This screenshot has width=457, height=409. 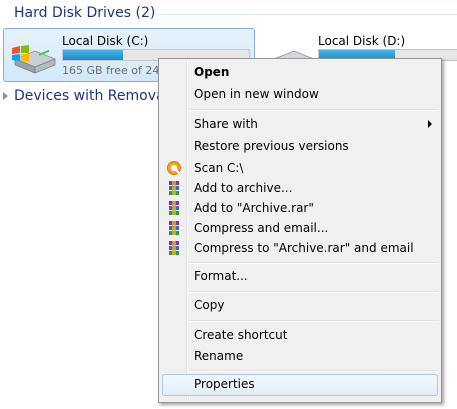 What do you see at coordinates (300, 124) in the screenshot?
I see `menu-item-share-with: Share with` at bounding box center [300, 124].